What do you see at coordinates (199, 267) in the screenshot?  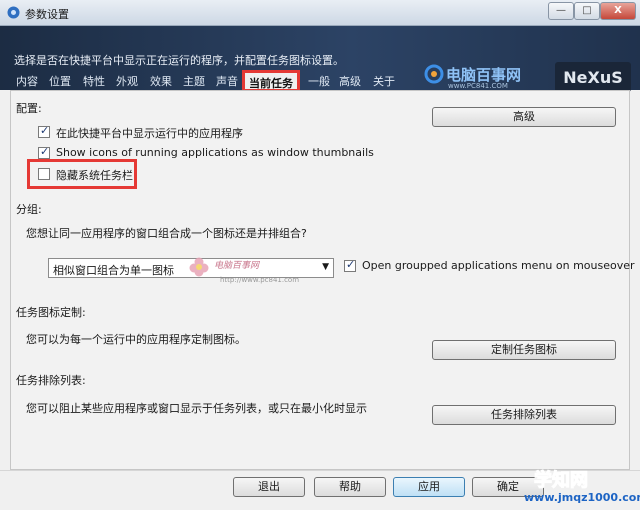 I see `flower-logo-icon` at bounding box center [199, 267].